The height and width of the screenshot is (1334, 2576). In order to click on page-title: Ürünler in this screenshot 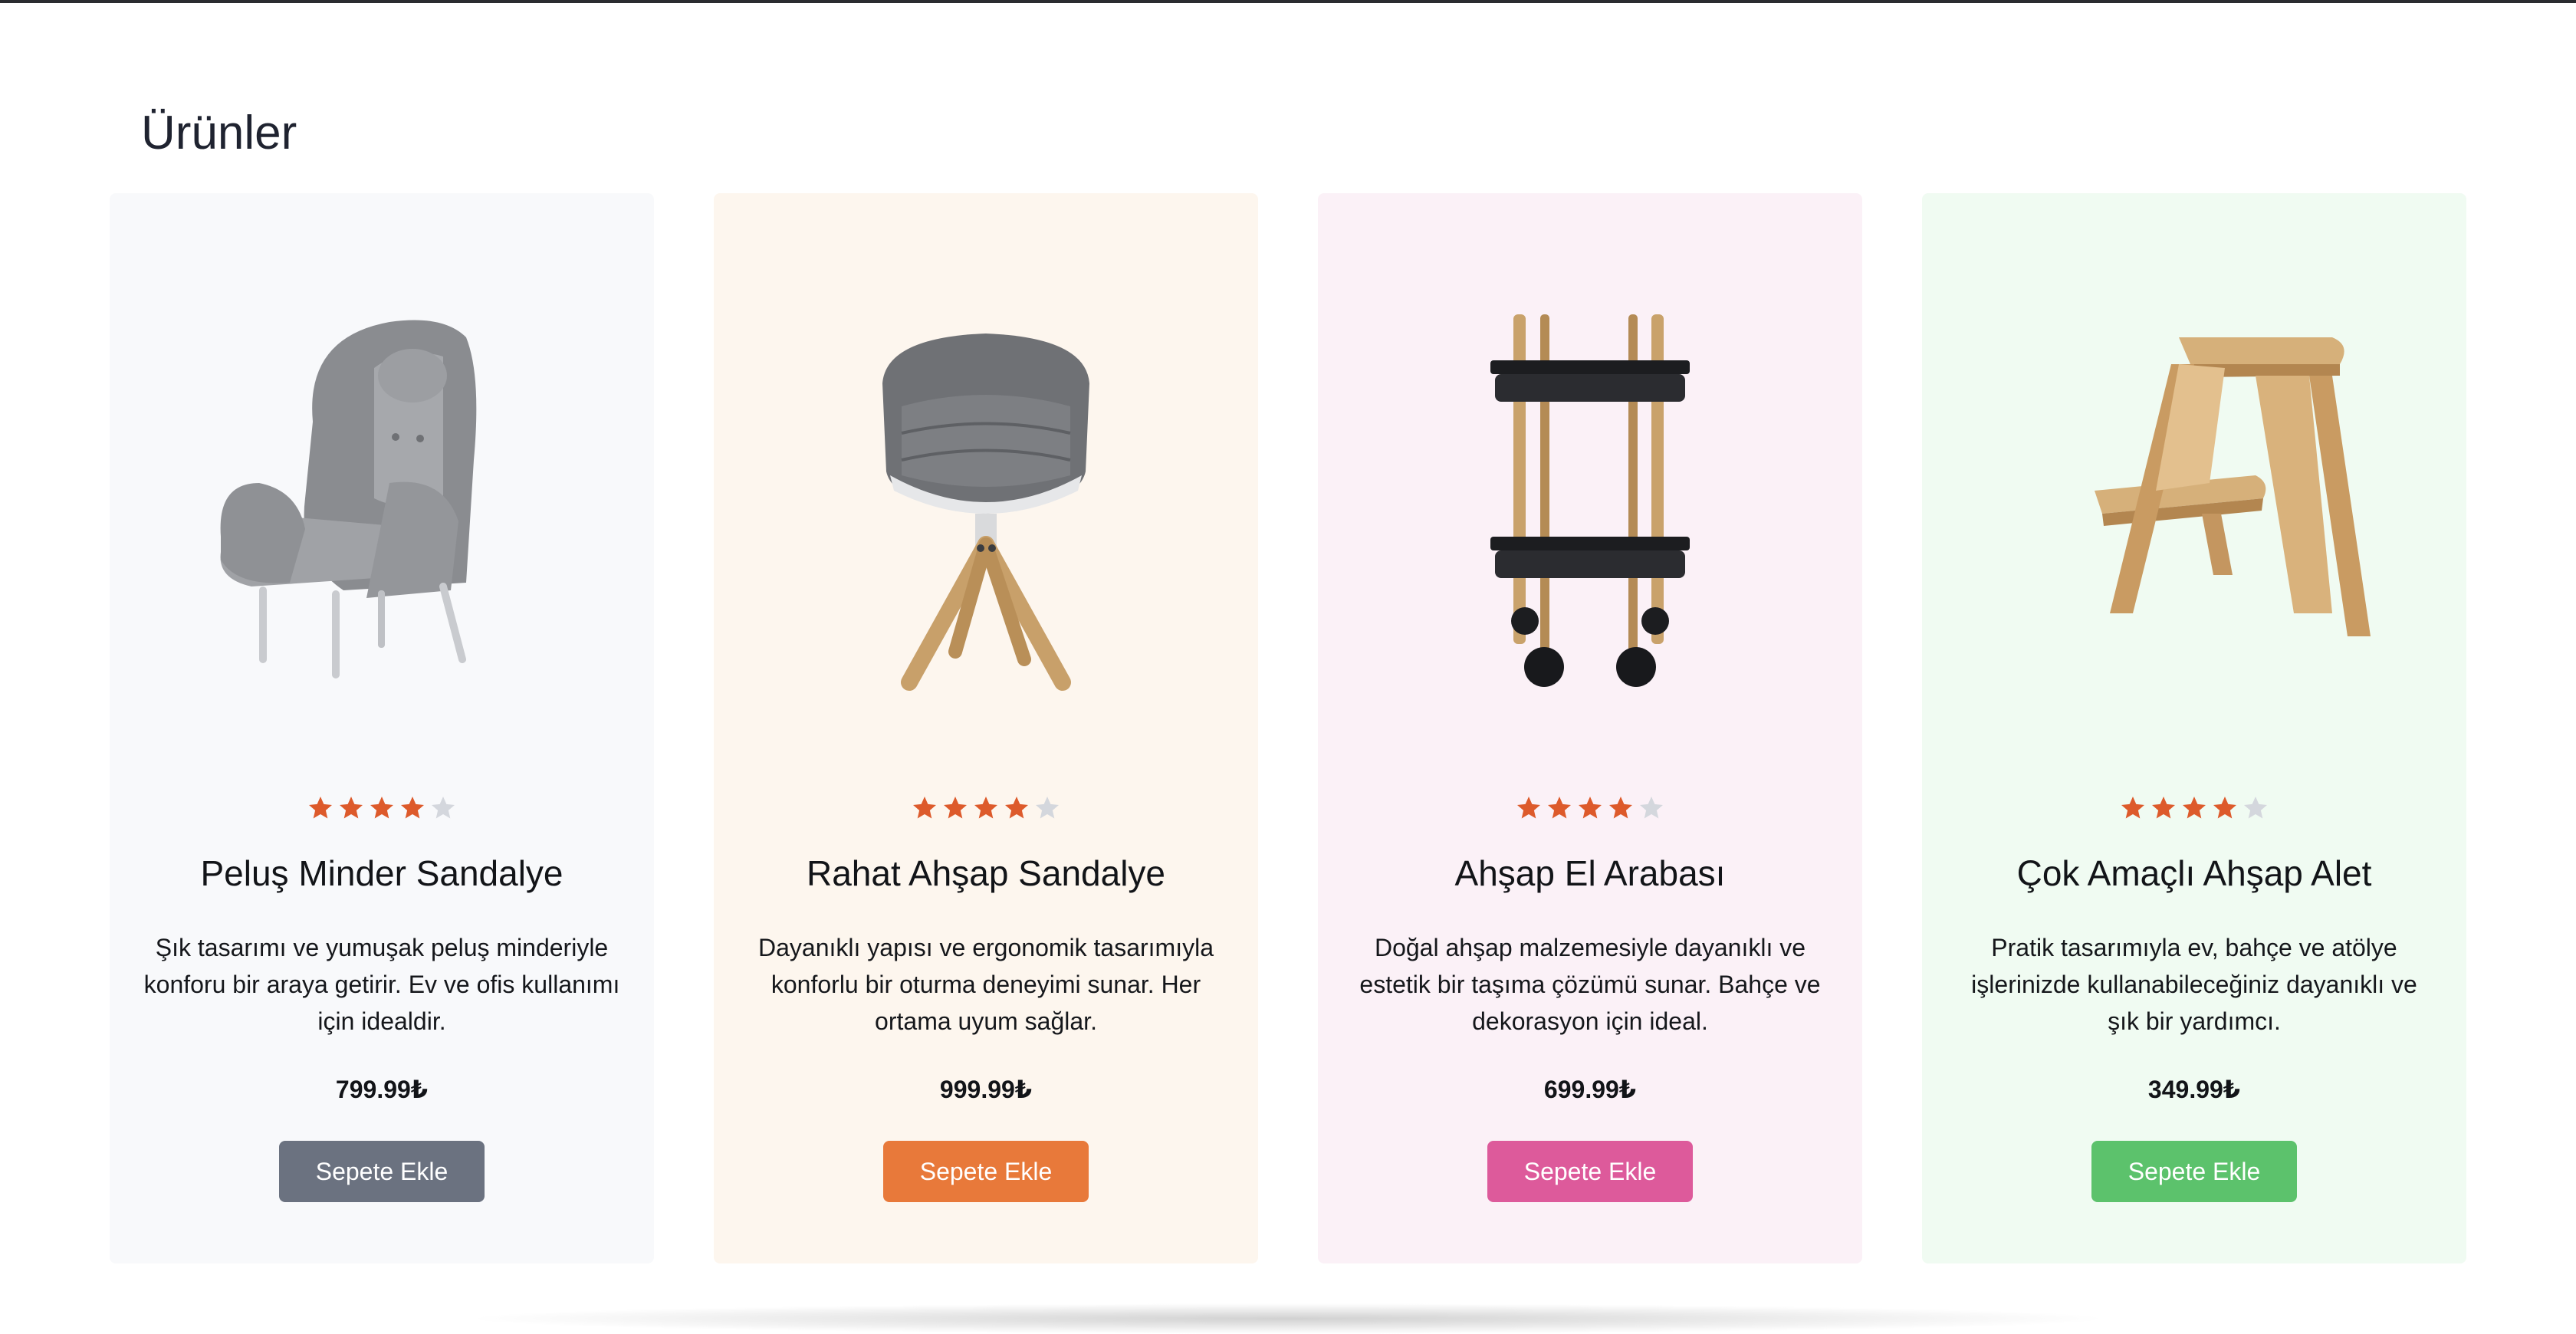, I will do `click(219, 133)`.